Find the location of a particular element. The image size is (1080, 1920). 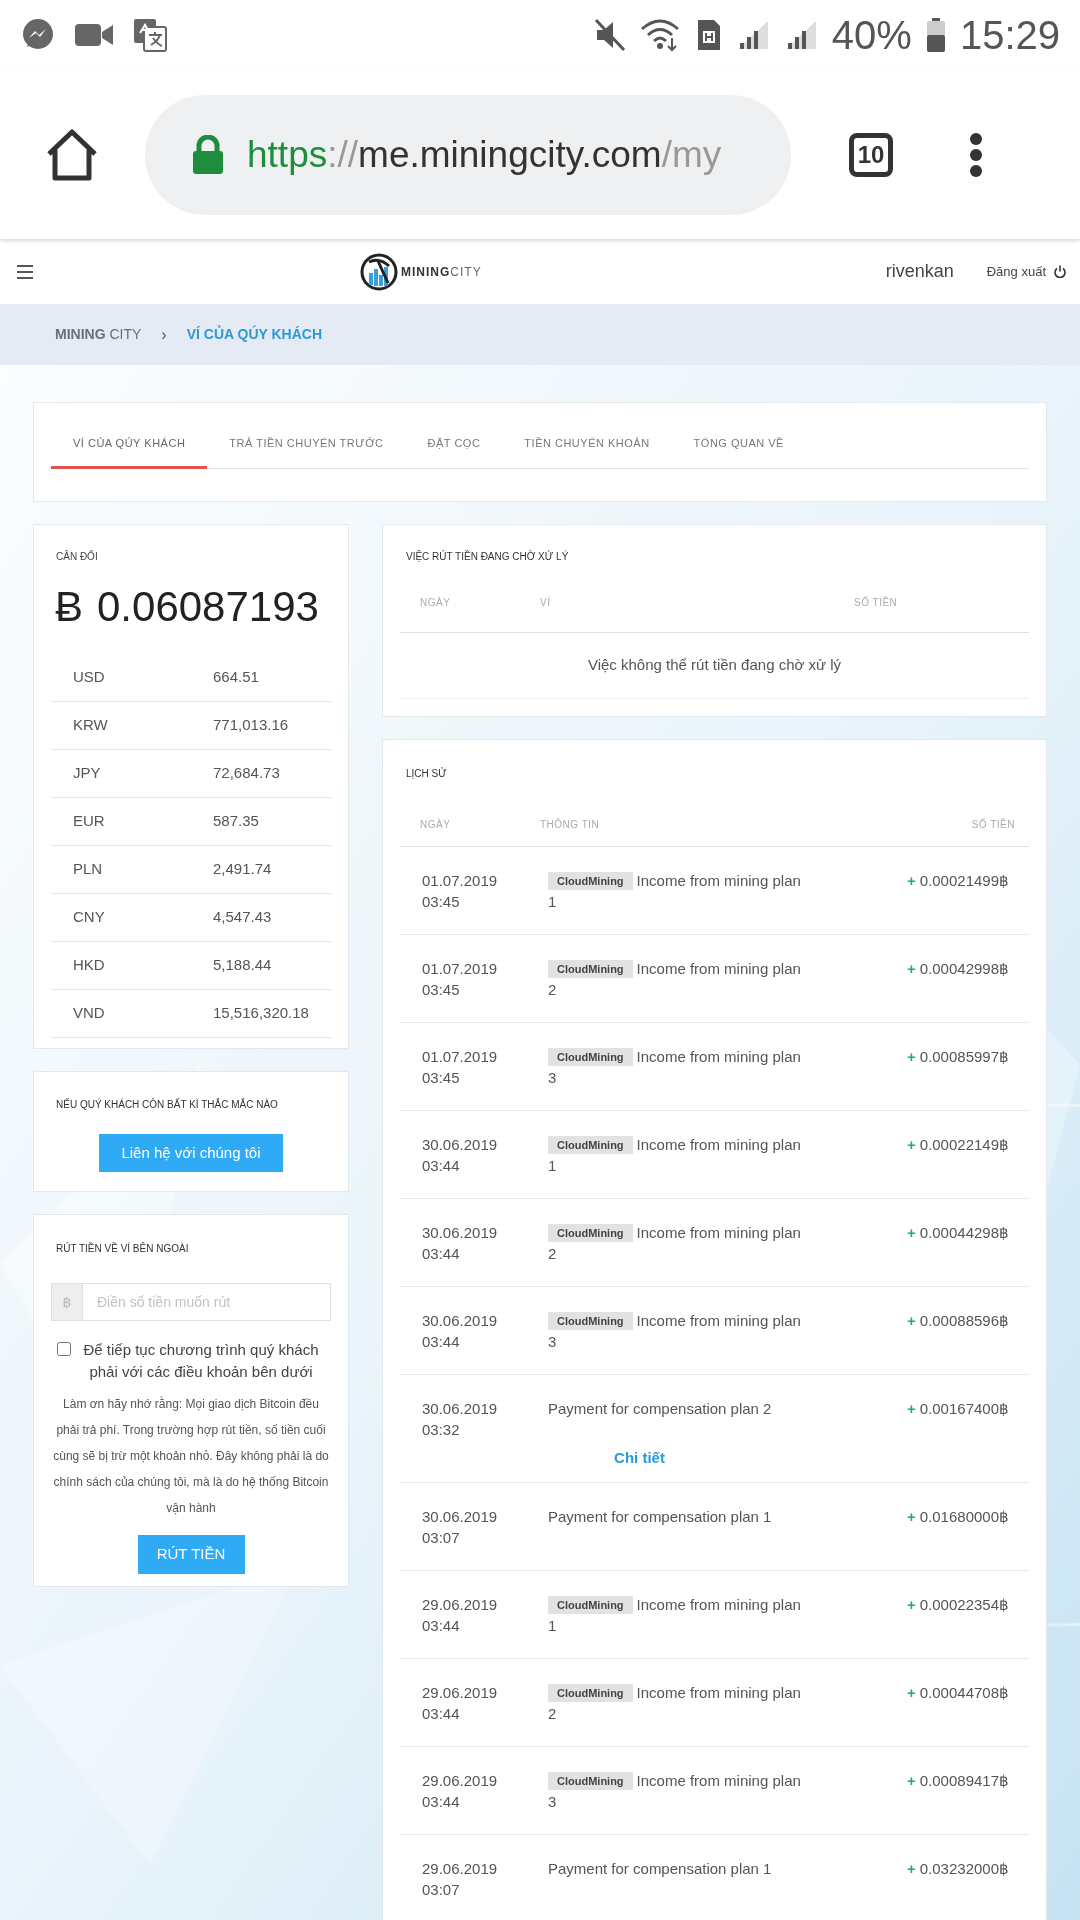

currency-value: 72,684.73 is located at coordinates (246, 773).